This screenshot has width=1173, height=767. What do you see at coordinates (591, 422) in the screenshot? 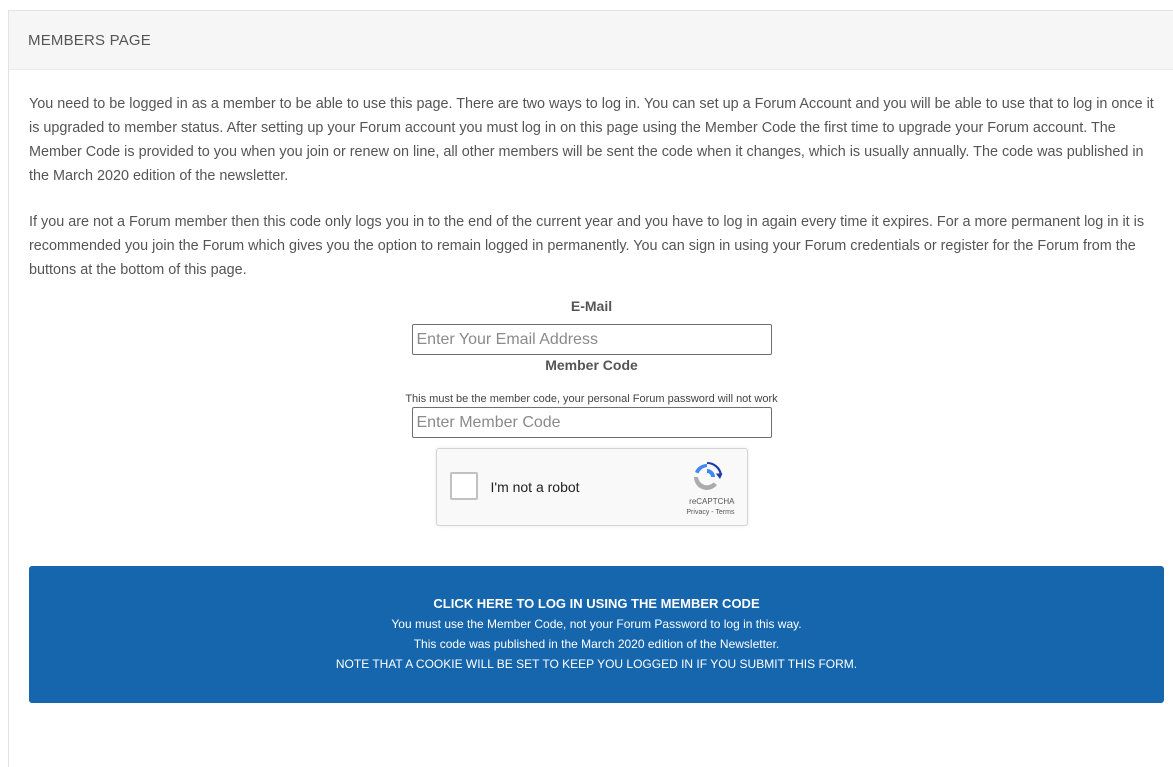
I see `member-code-field` at bounding box center [591, 422].